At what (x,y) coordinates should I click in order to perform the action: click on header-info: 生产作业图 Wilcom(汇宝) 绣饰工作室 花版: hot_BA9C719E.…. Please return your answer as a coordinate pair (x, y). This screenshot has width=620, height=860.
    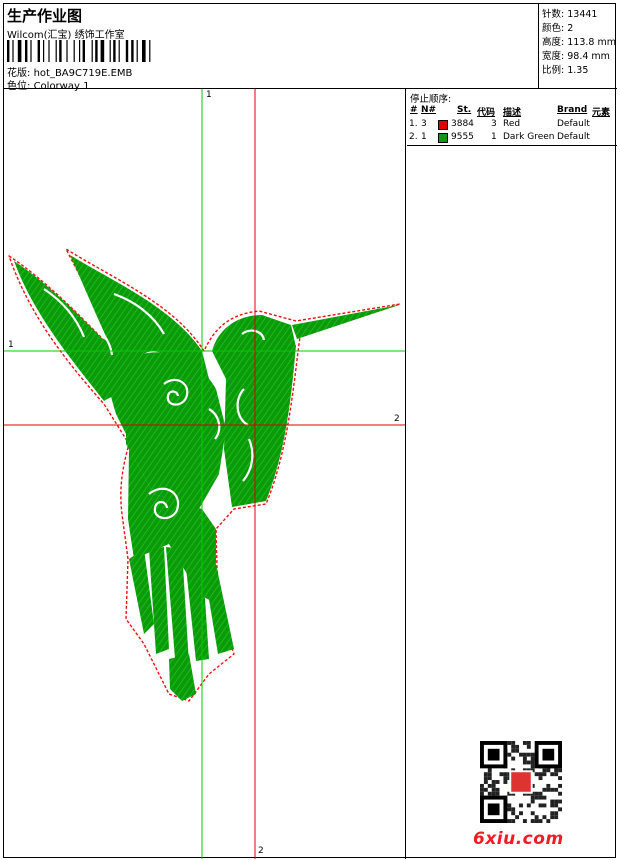
    Looking at the image, I should click on (271, 48).